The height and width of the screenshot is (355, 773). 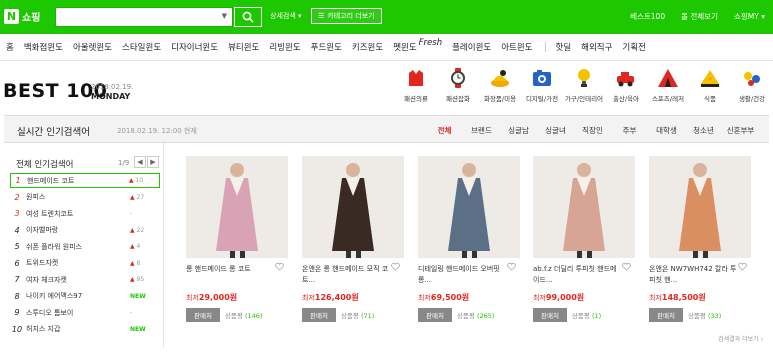 I want to click on category-more-button: ☰ 카테고리 더보기, so click(x=346, y=16).